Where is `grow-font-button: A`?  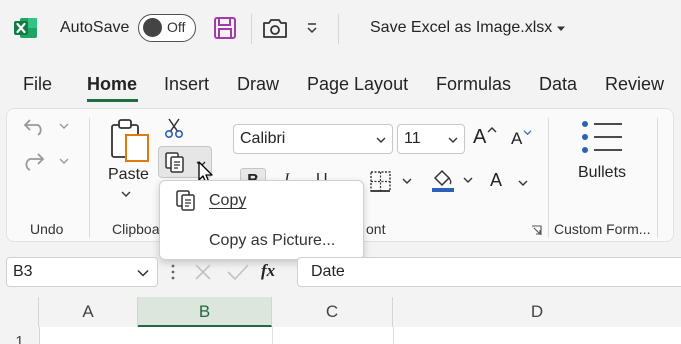
grow-font-button: A is located at coordinates (485, 139).